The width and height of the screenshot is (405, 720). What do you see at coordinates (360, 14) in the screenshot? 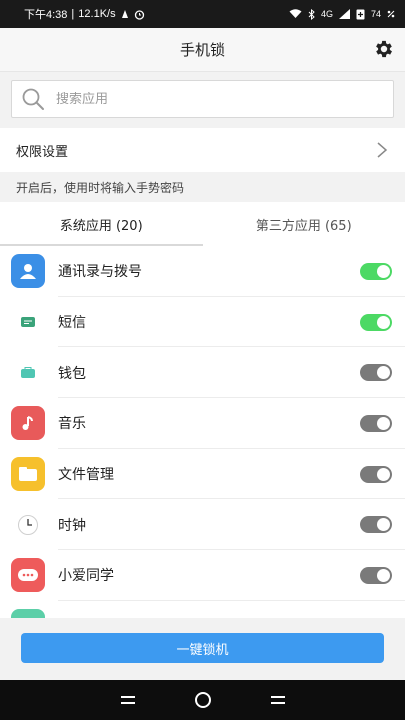
I see `battery-saver-icon` at bounding box center [360, 14].